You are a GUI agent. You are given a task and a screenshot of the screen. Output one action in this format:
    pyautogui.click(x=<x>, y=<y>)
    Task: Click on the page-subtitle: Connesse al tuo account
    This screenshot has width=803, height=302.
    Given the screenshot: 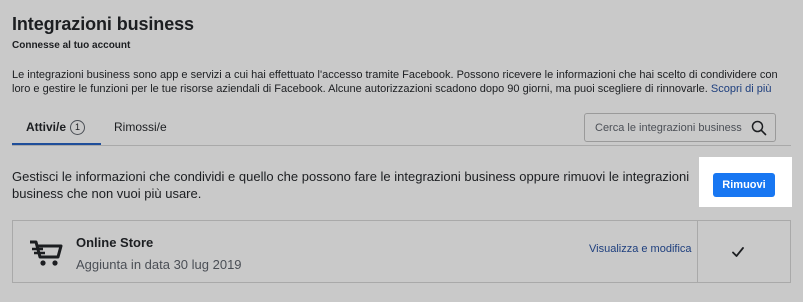 What is the action you would take?
    pyautogui.click(x=71, y=45)
    